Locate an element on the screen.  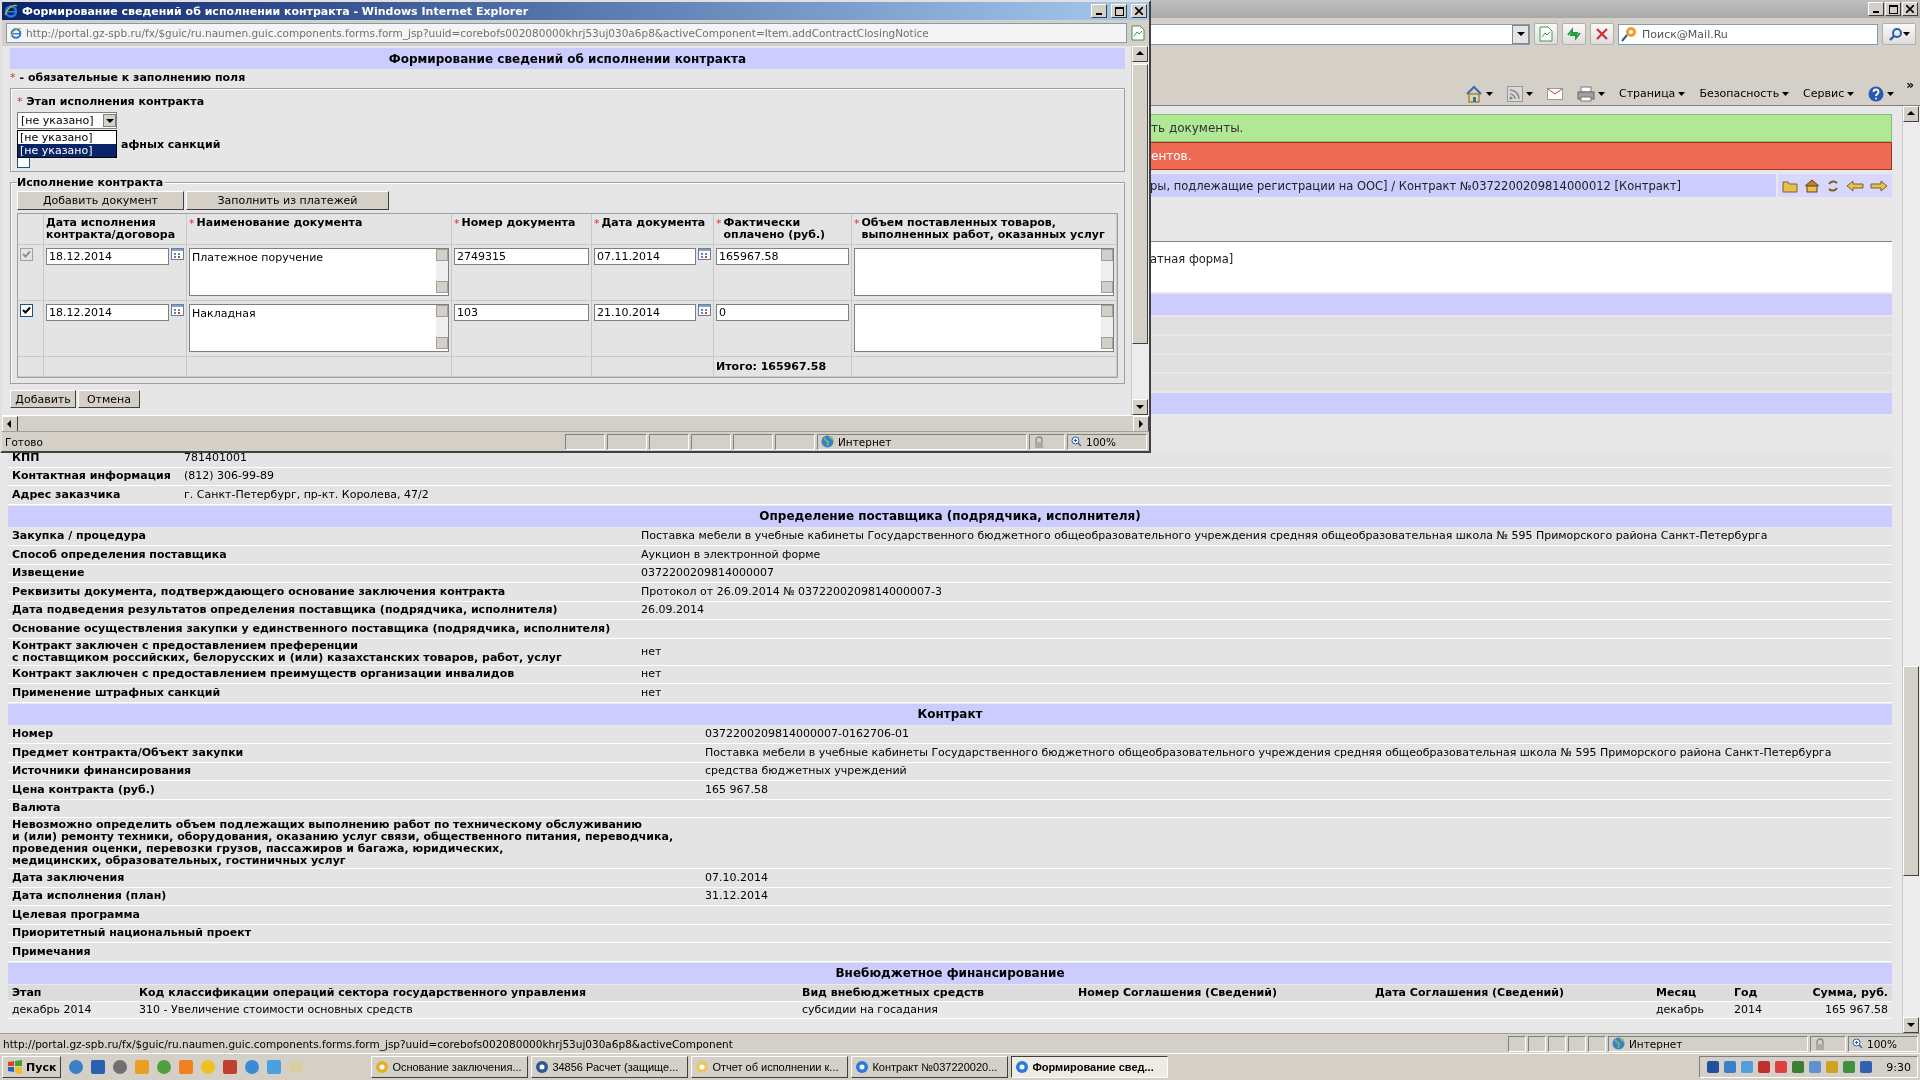
menu-button: Страница is located at coordinates (1652, 93).